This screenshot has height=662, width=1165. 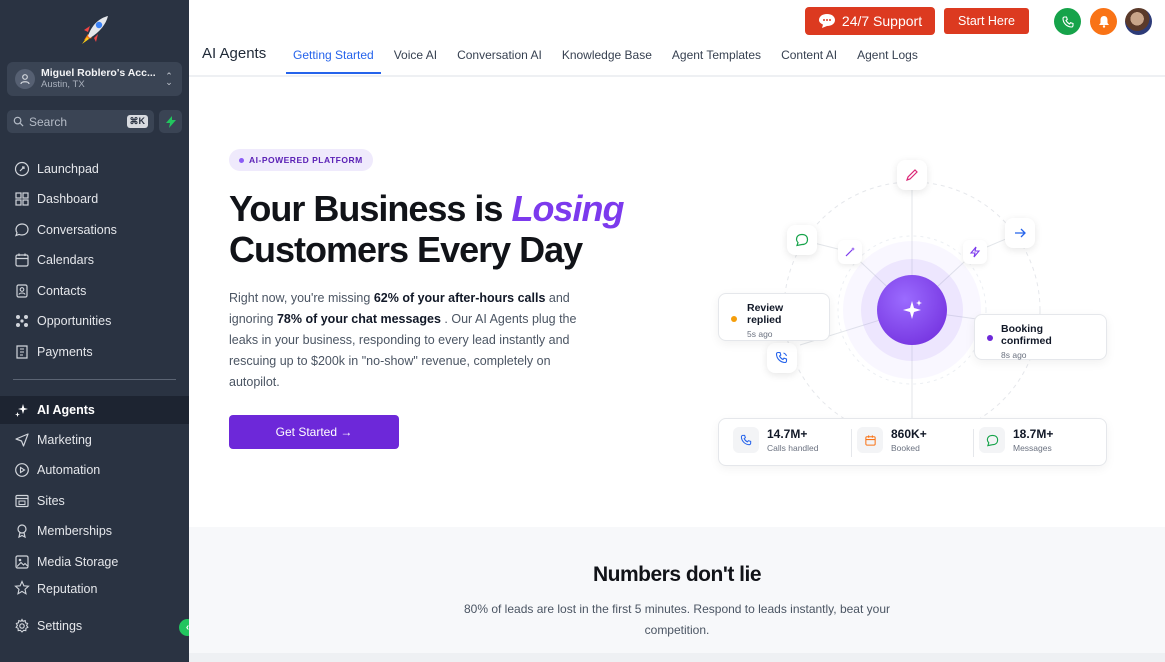 I want to click on account-avatar-icon, so click(x=25, y=79).